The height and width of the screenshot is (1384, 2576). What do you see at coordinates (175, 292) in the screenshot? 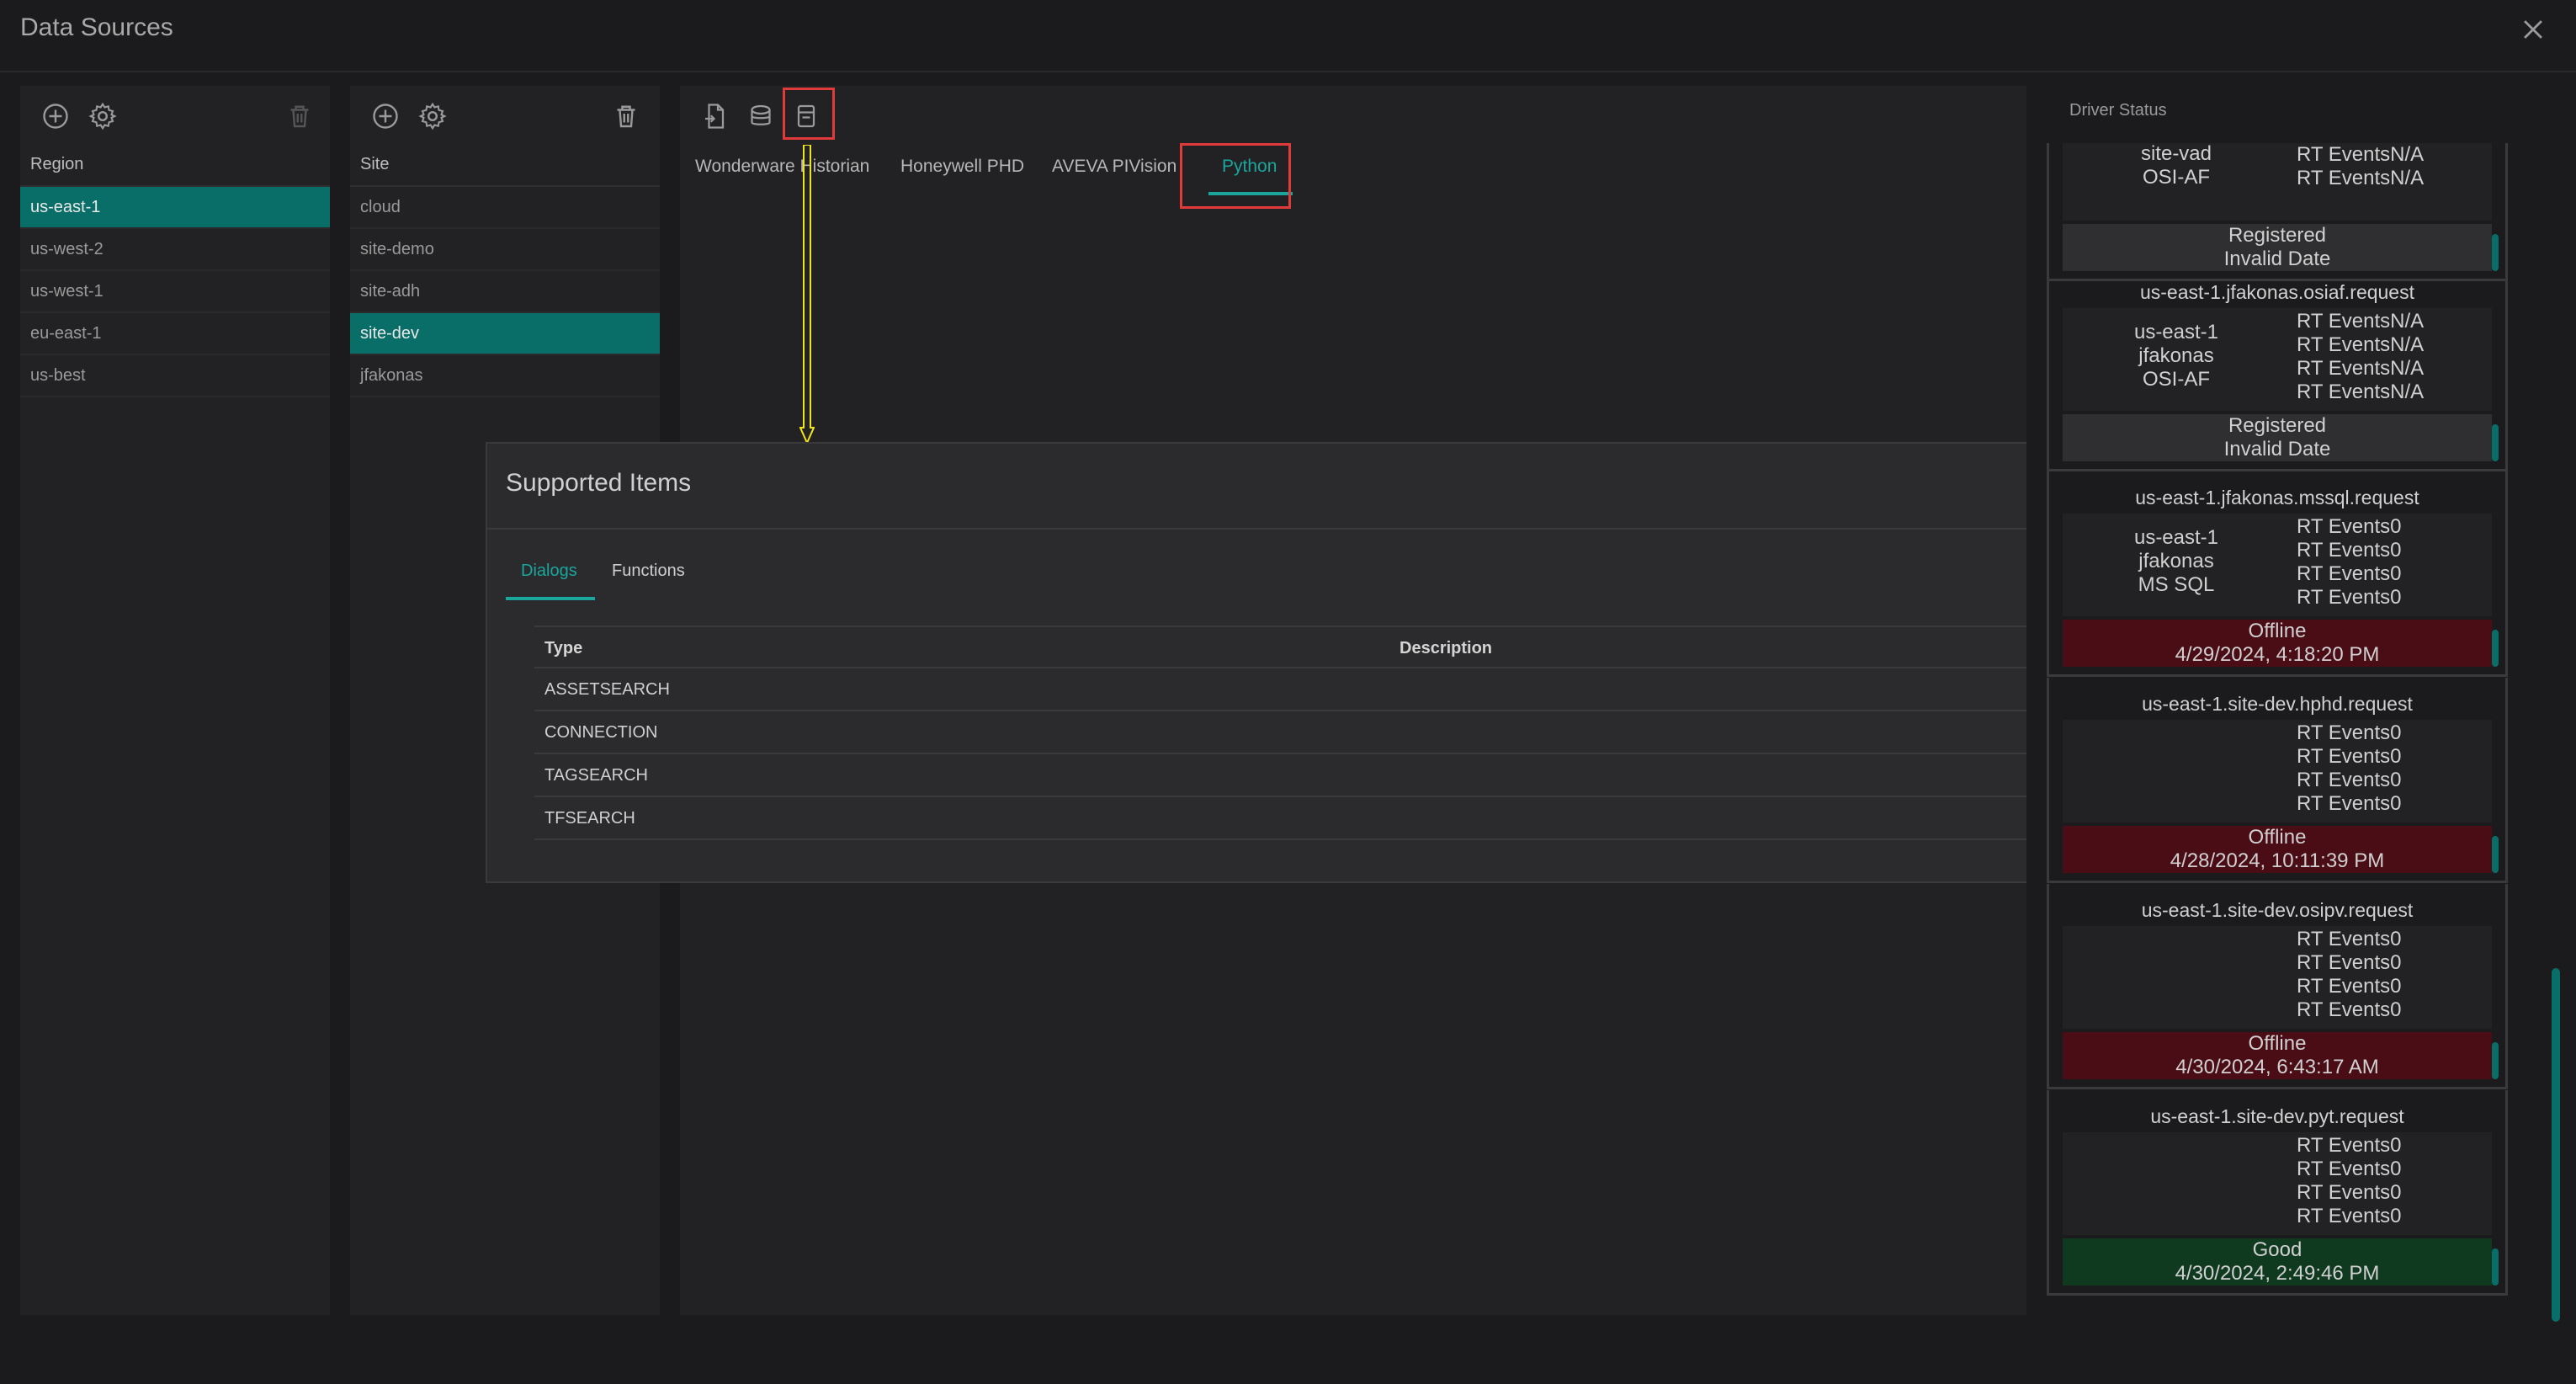
I see `region-item-us-west-1: us-west-1` at bounding box center [175, 292].